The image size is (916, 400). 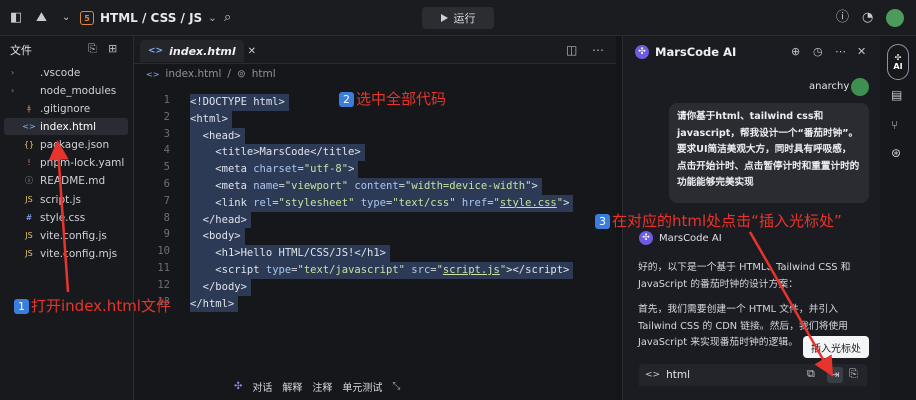 I want to click on file-item: ! pnpm-lock.yaml, so click(x=66, y=162).